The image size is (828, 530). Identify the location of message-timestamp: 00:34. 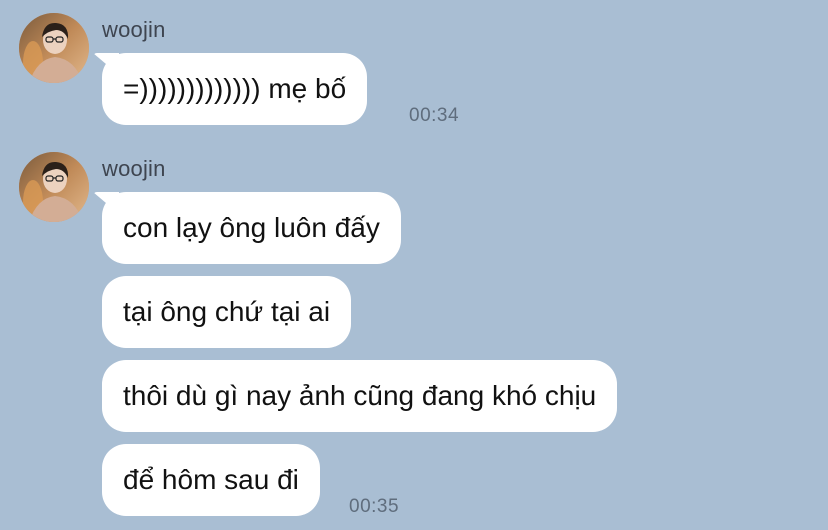
(434, 115).